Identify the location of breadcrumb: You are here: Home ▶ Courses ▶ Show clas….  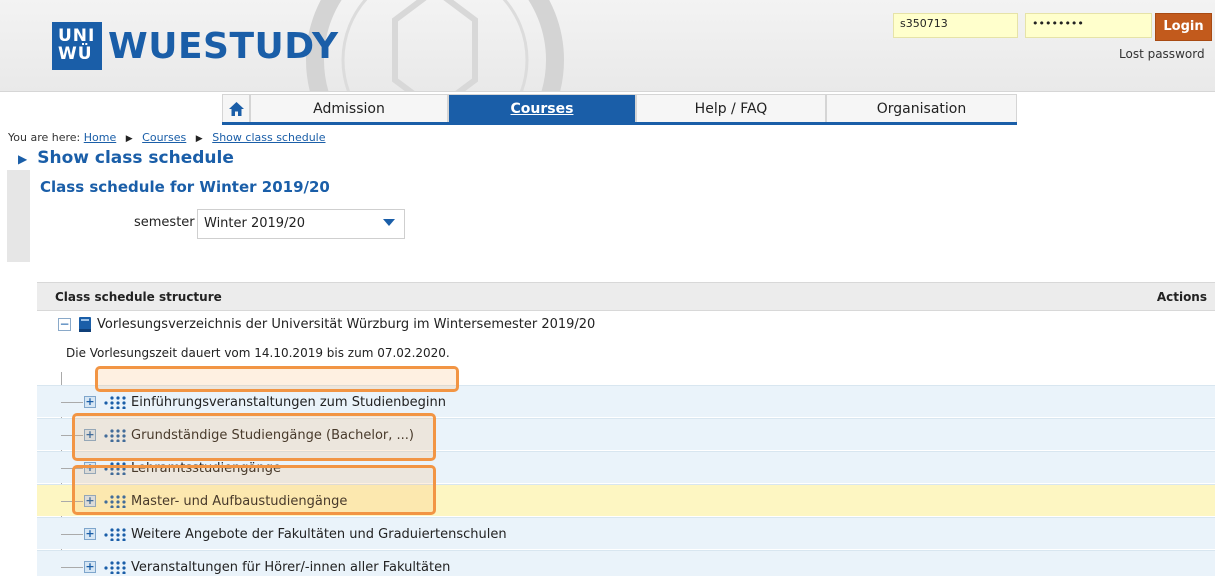
(167, 137).